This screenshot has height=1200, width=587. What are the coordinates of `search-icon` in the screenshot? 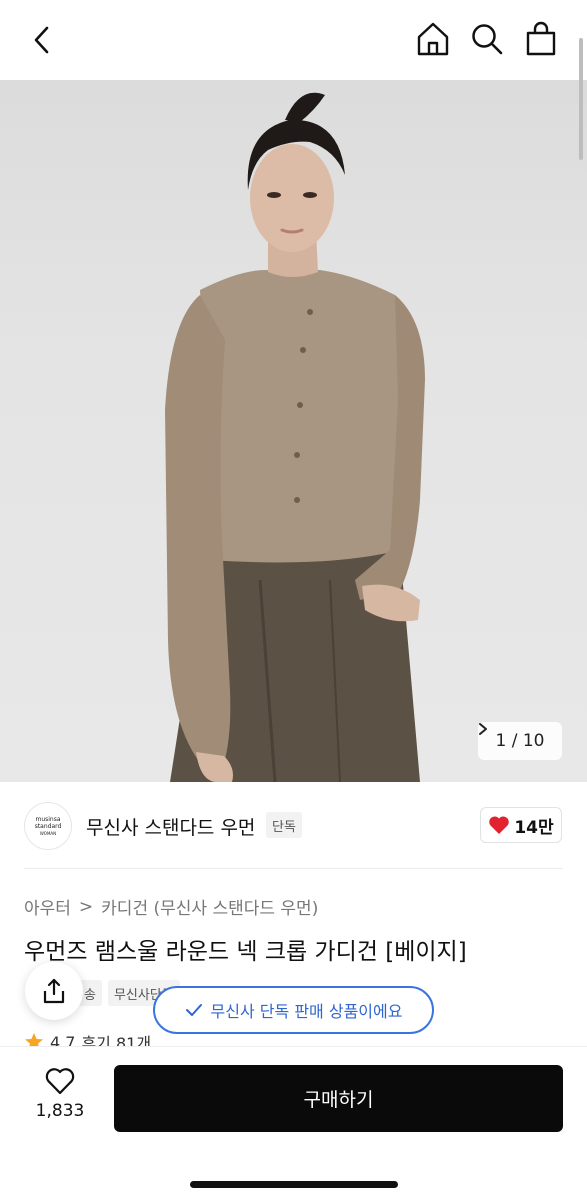 It's located at (487, 39).